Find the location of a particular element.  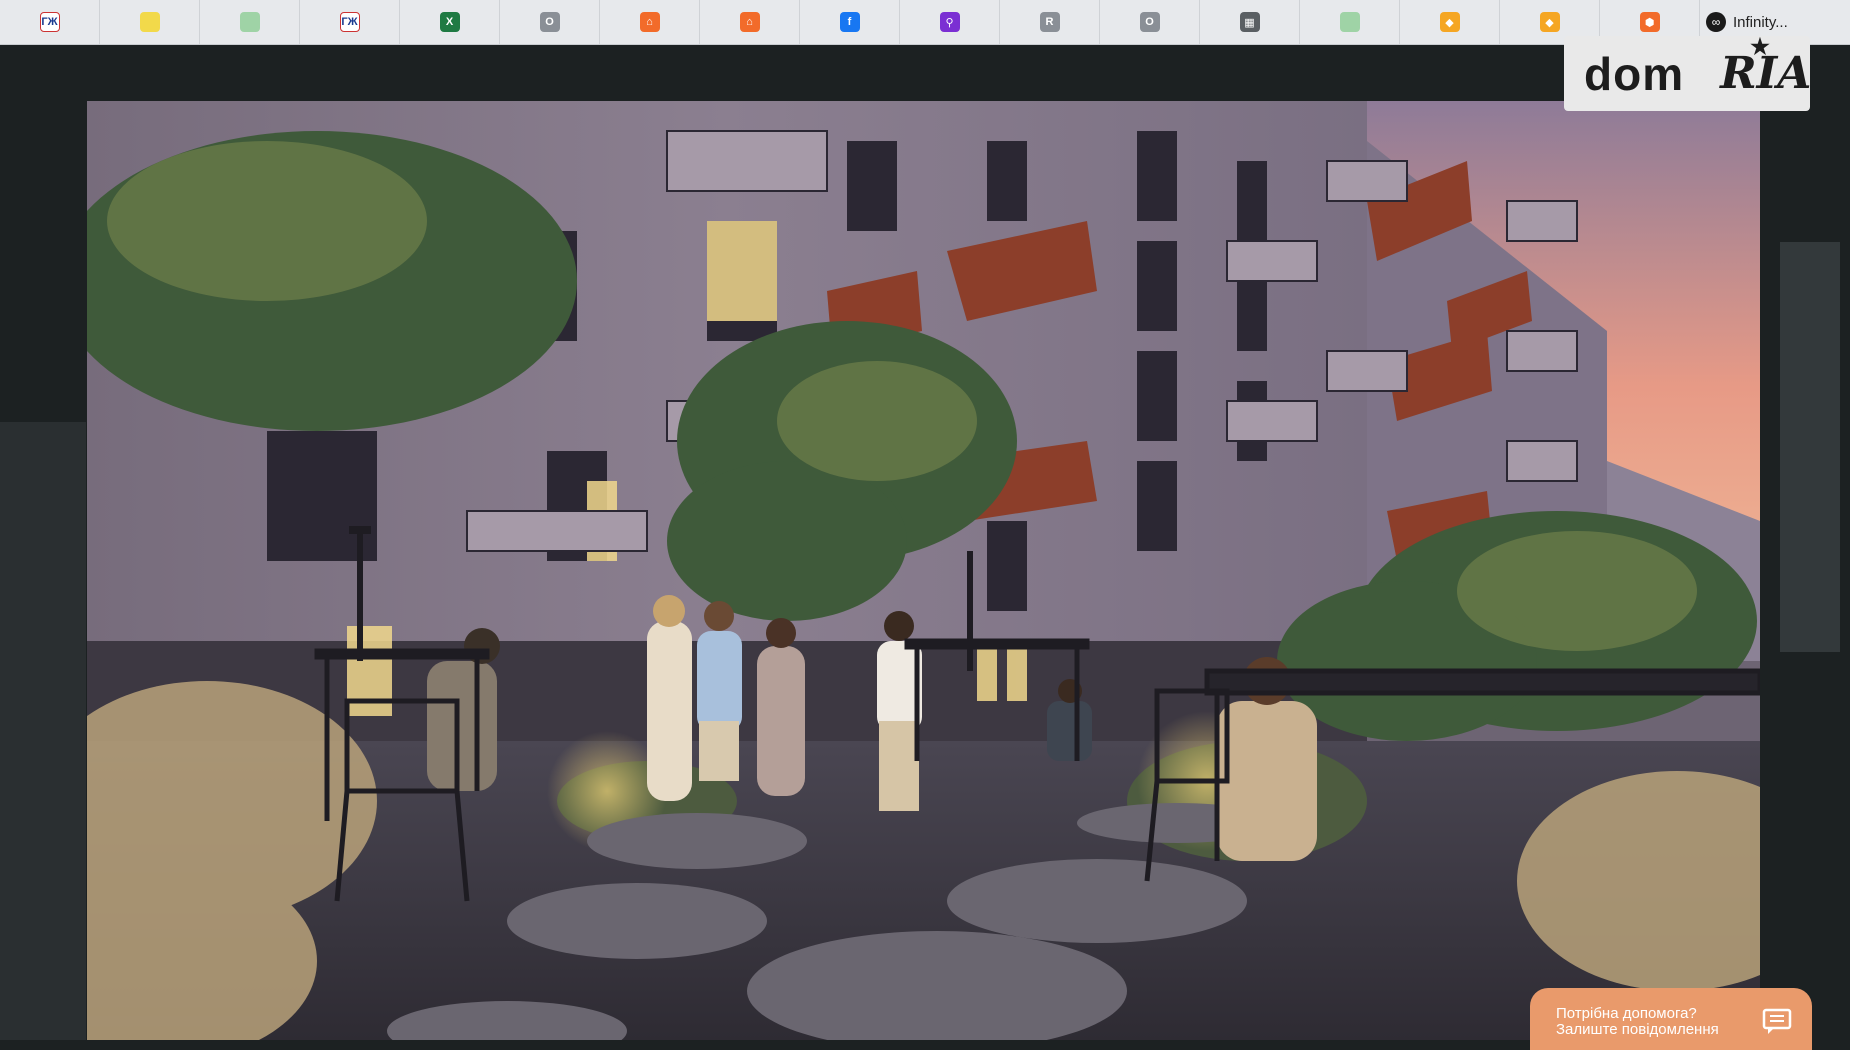

lightbulb-icon is located at coordinates (149, 22).